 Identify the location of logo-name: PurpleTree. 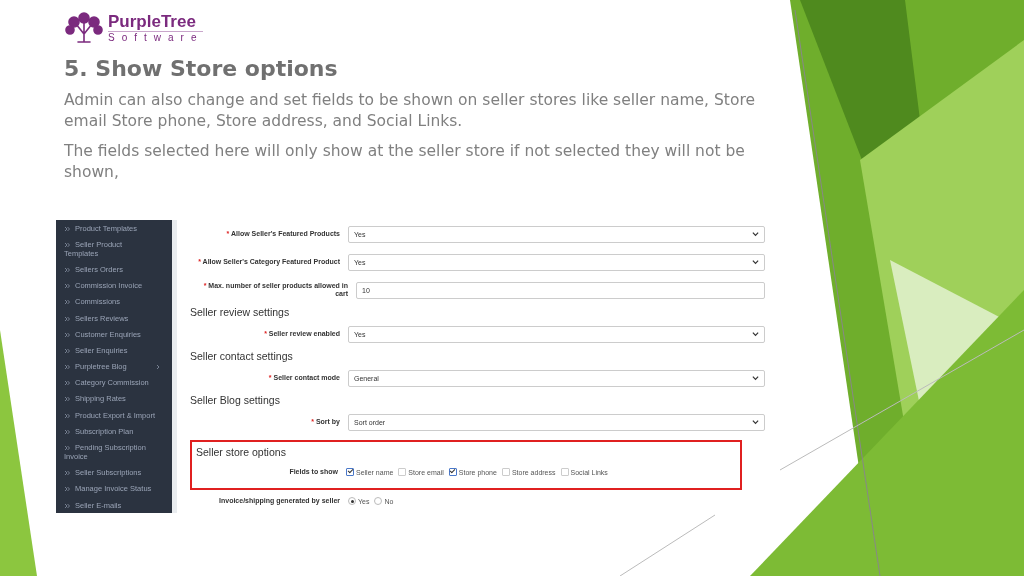
(156, 22).